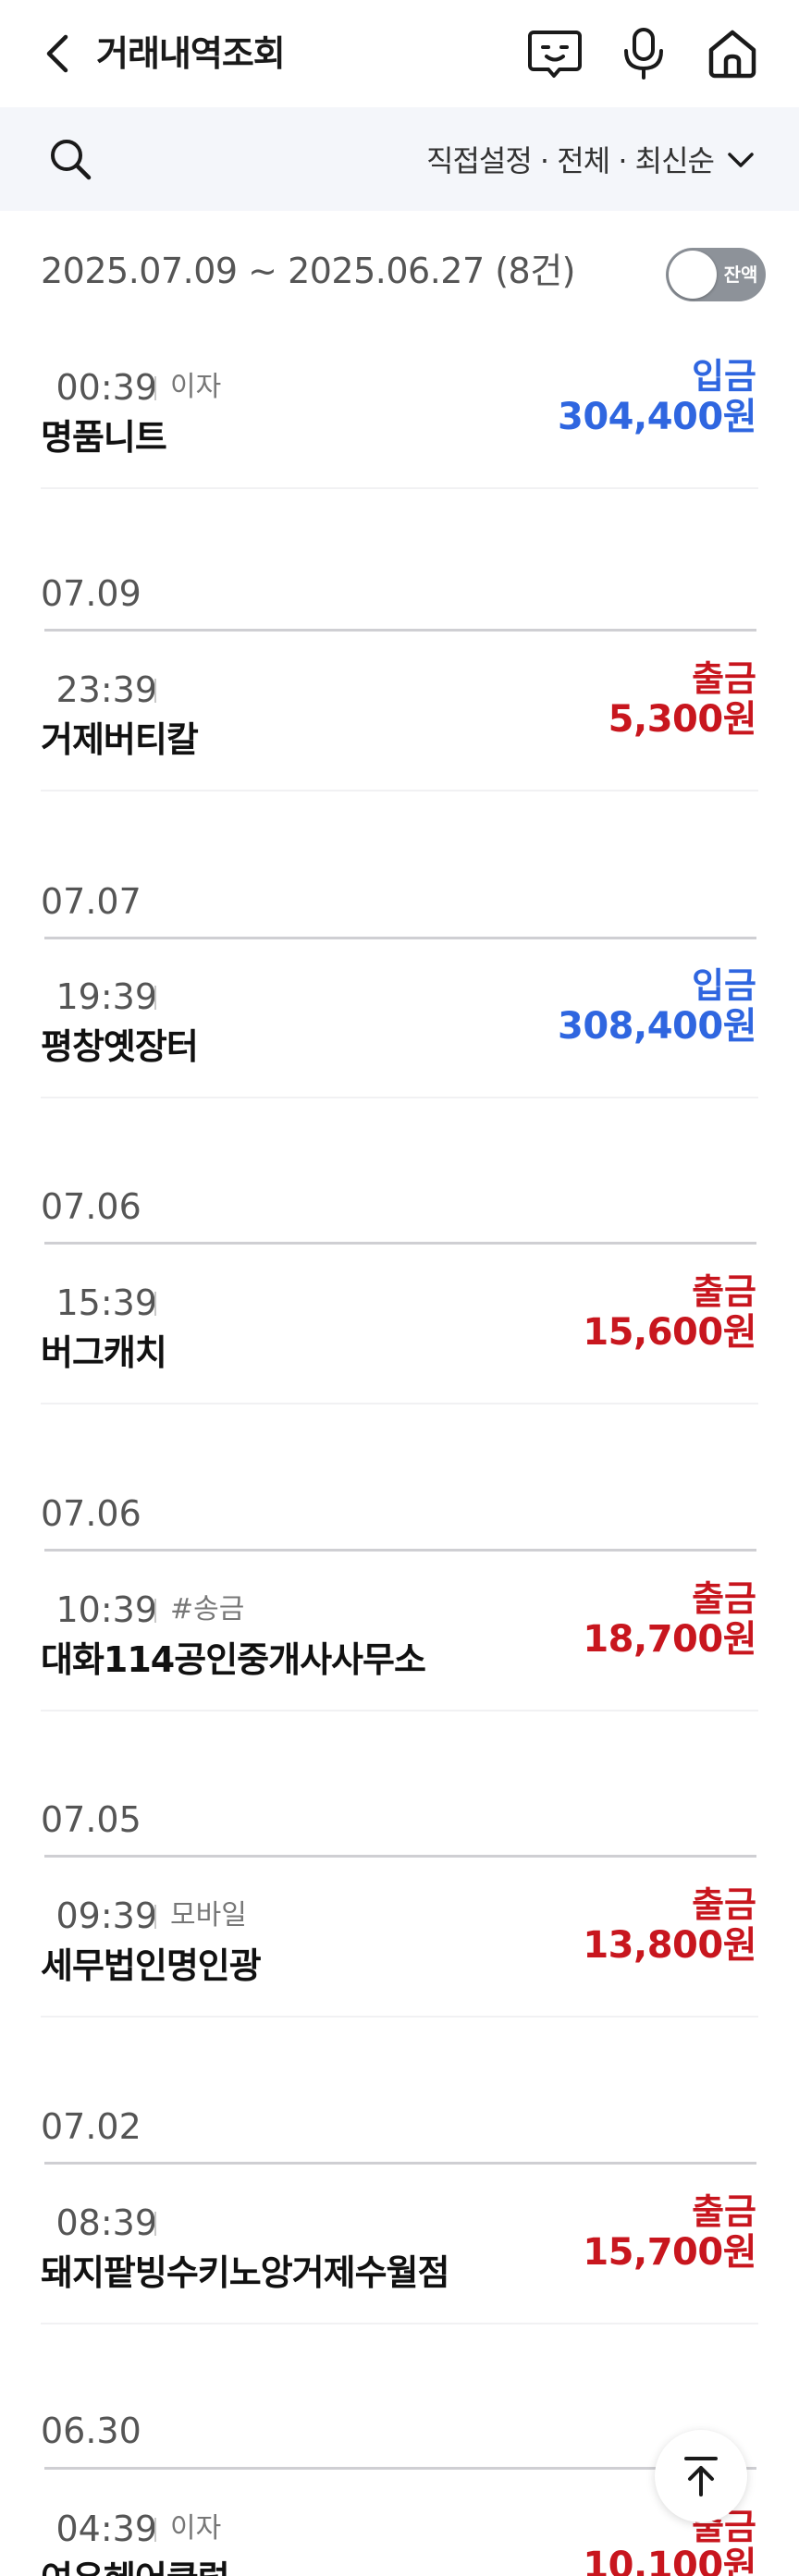 The height and width of the screenshot is (2576, 799). What do you see at coordinates (399, 1354) in the screenshot?
I see `transaction-row: 15:39 버그캐치 출금 15,600원` at bounding box center [399, 1354].